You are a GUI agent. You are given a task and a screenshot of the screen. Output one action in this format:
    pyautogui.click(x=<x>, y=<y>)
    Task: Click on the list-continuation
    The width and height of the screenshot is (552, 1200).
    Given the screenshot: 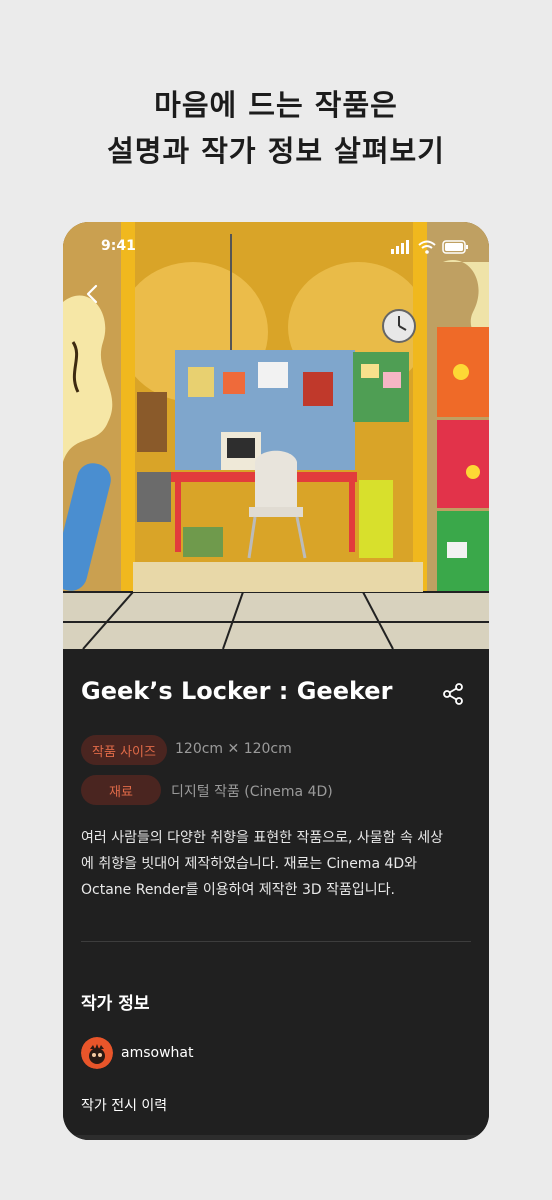 What is the action you would take?
    pyautogui.click(x=276, y=1137)
    